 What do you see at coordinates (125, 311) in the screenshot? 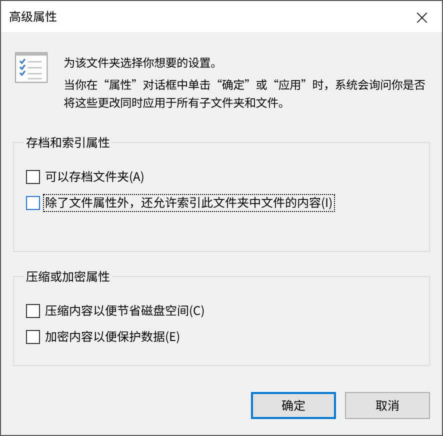
I see `checkbox-label: 压缩内容以便节省磁盘空间(C)` at bounding box center [125, 311].